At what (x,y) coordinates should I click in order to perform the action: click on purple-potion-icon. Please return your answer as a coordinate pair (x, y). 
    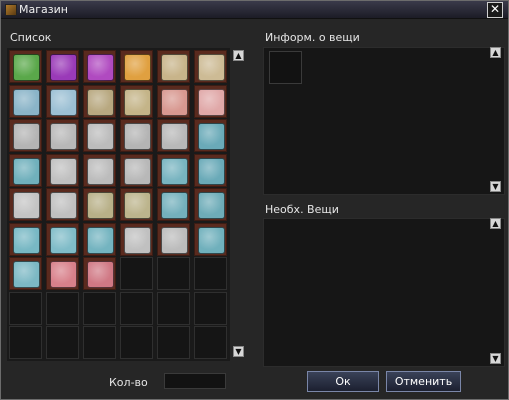
    Looking at the image, I should click on (63, 67).